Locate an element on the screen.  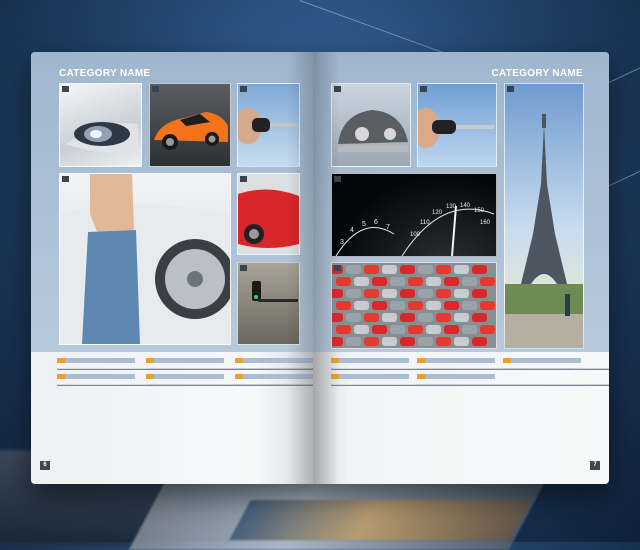
tick-label: 3 is located at coordinates (342, 242).